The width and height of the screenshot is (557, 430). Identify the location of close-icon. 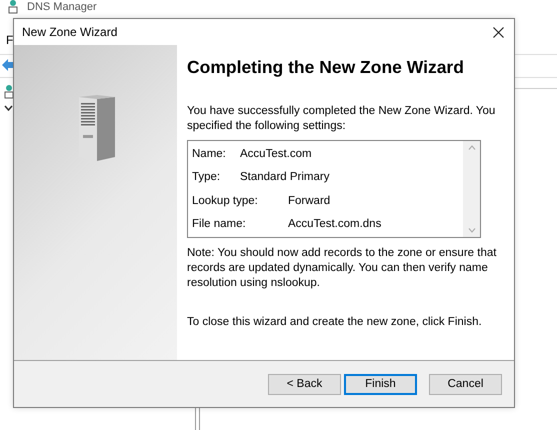
(498, 32).